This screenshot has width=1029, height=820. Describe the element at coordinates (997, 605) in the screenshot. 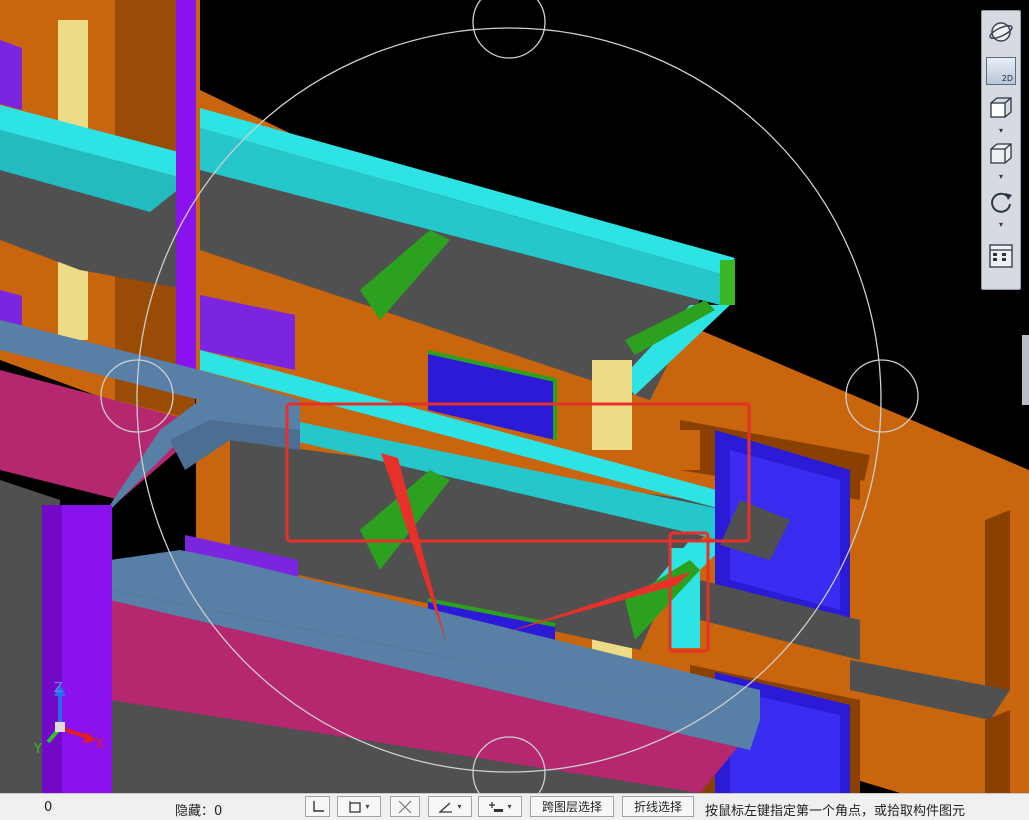

I see `wall-right-edge` at that location.